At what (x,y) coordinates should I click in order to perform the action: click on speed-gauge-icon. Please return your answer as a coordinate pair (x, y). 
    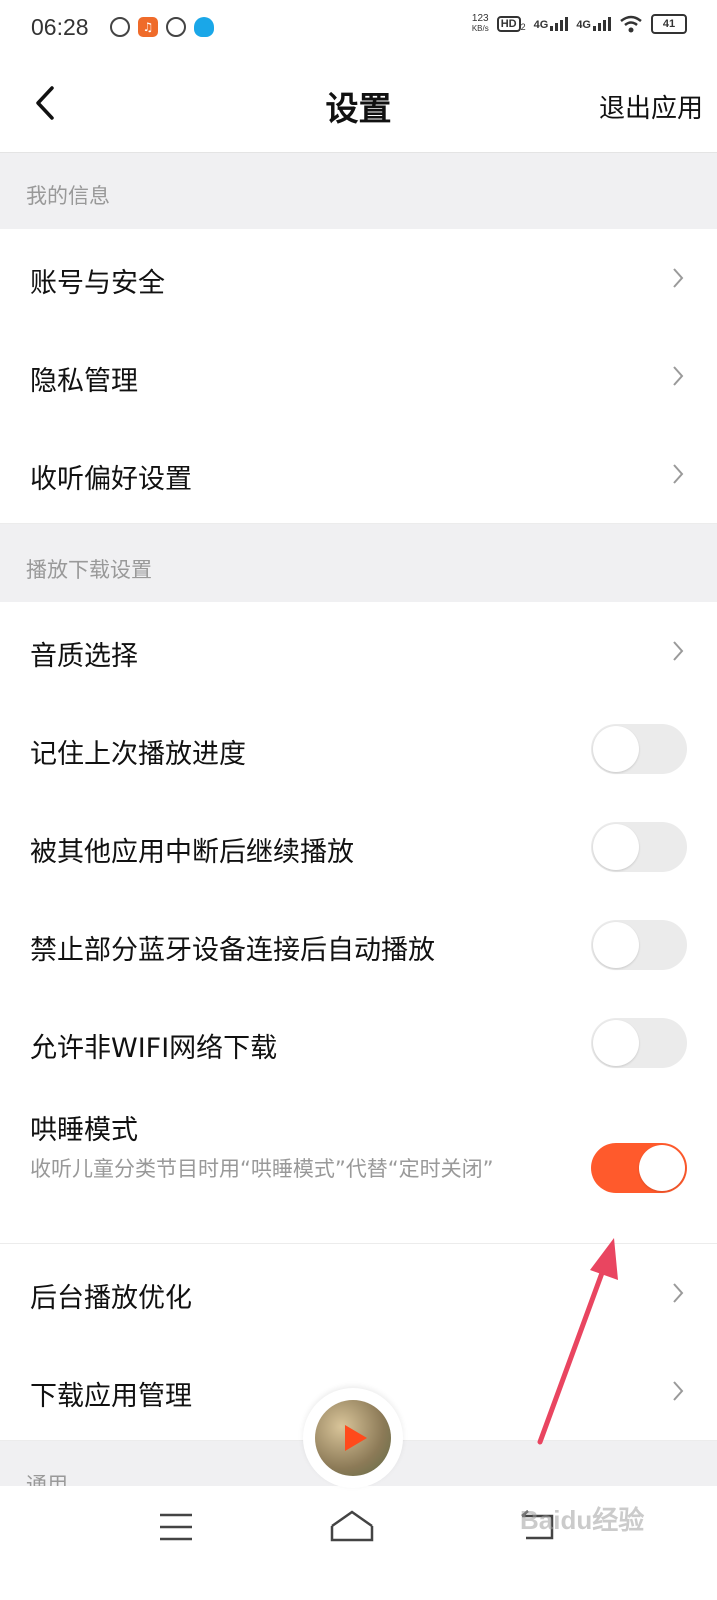
    Looking at the image, I should click on (176, 27).